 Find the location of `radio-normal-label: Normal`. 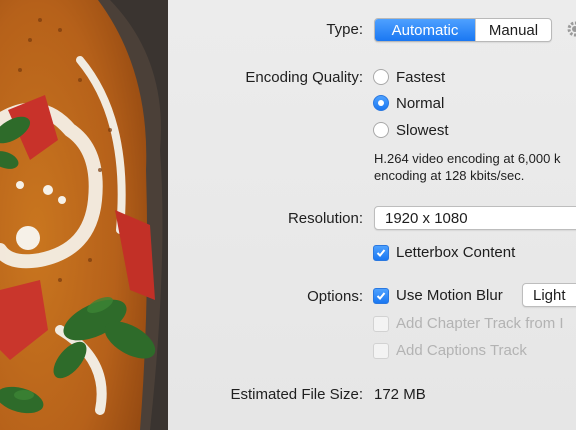

radio-normal-label: Normal is located at coordinates (420, 103).